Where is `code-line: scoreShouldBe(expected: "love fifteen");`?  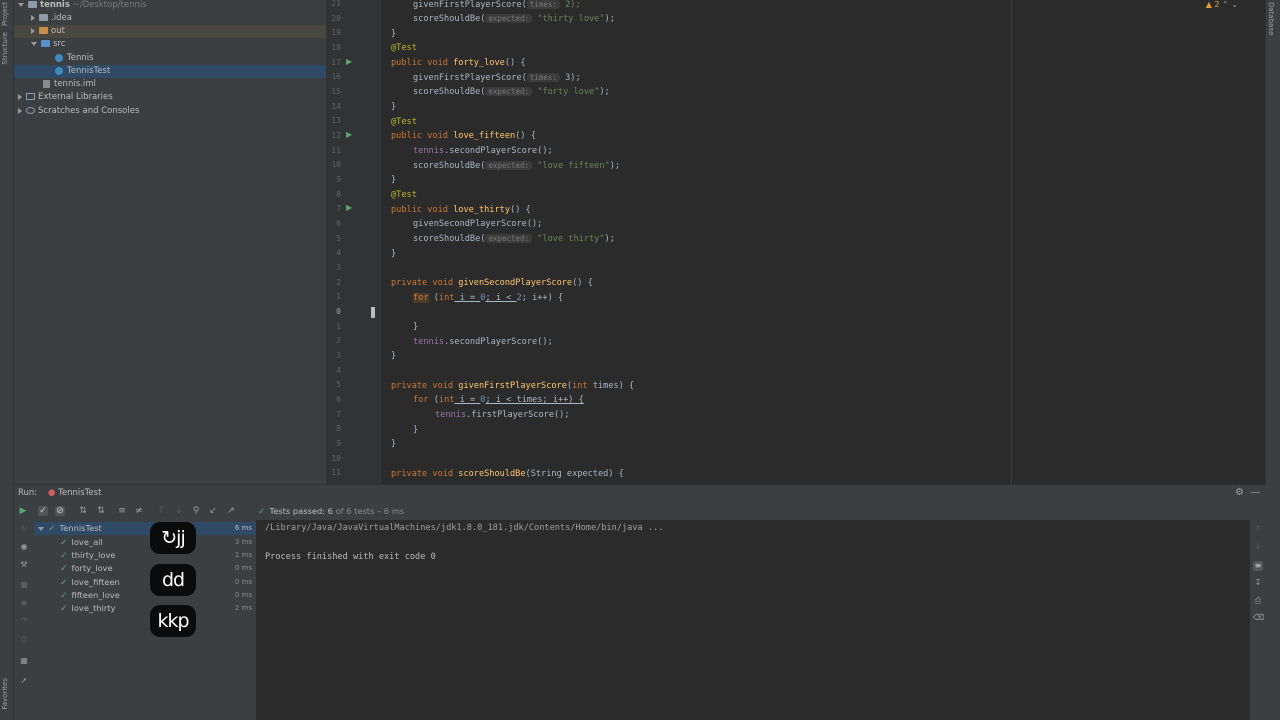
code-line: scoreShouldBe(expected: "love fifteen"); is located at coordinates (517, 166).